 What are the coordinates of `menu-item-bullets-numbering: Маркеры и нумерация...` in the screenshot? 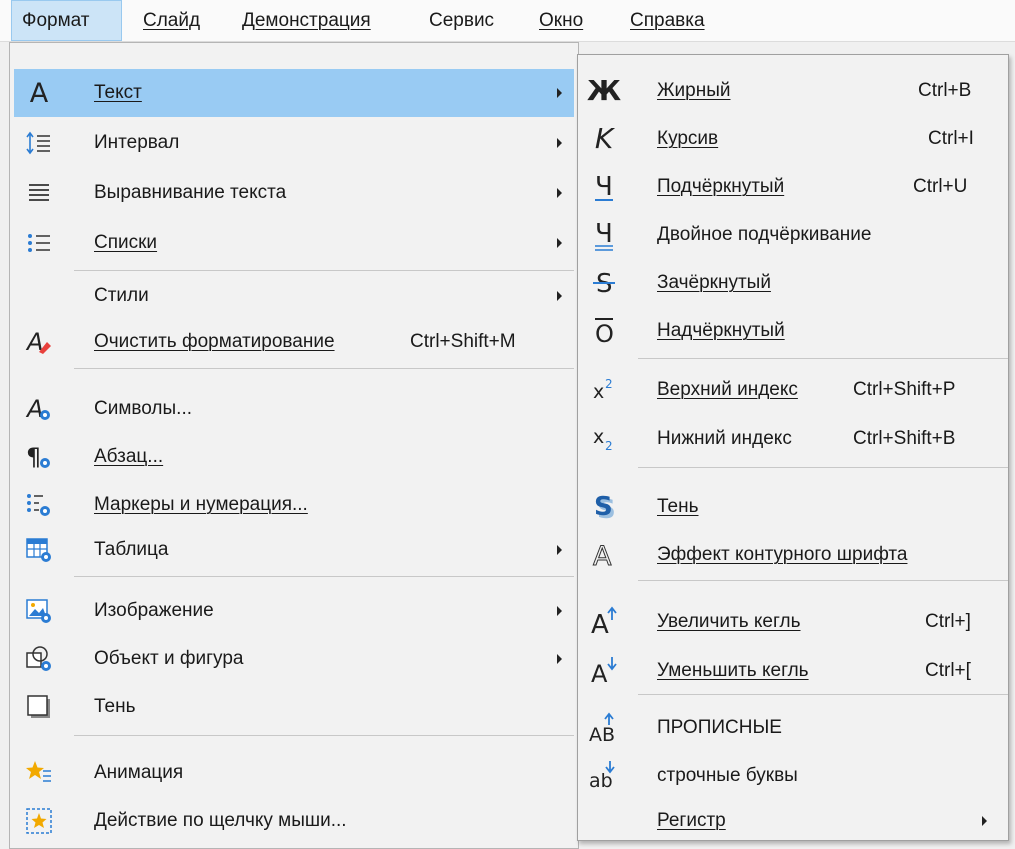 It's located at (294, 505).